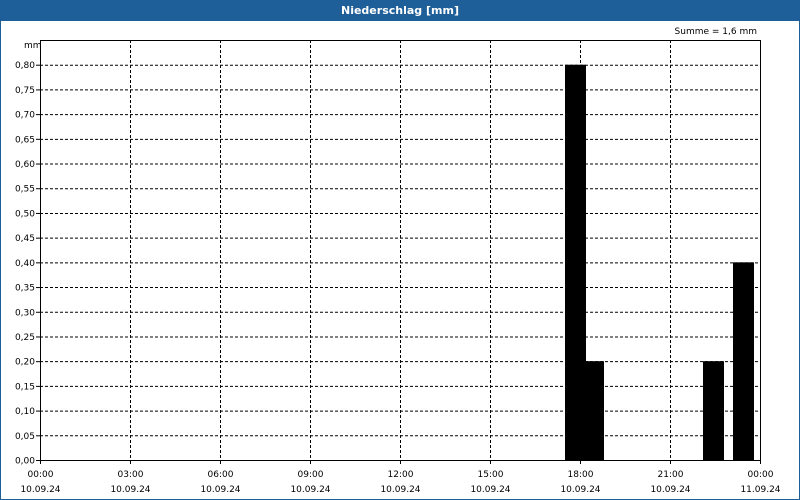 Image resolution: width=800 pixels, height=500 pixels. I want to click on y-tick-label: 0,80, so click(25, 66).